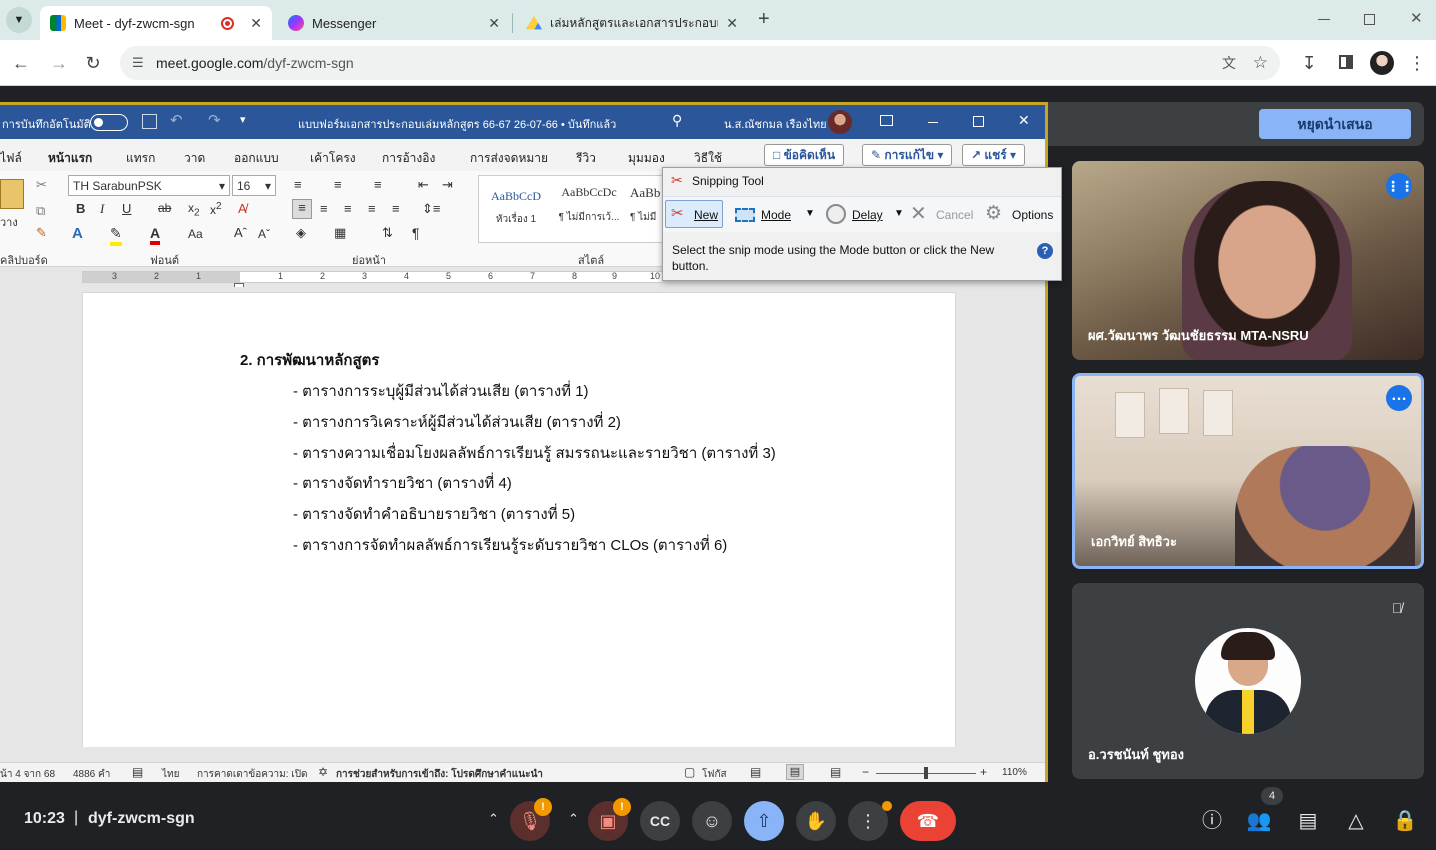 The image size is (1436, 850). I want to click on shrink-font-icon: Aˇ, so click(264, 234).